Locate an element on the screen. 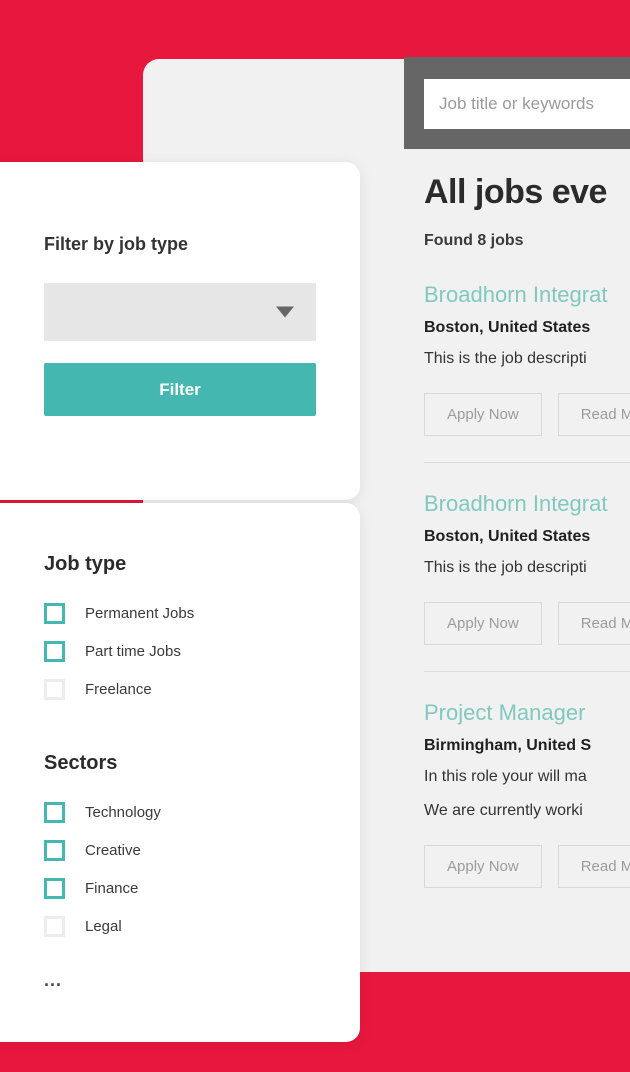 This screenshot has height=1072, width=630. facet-option-label: Legal is located at coordinates (103, 926).